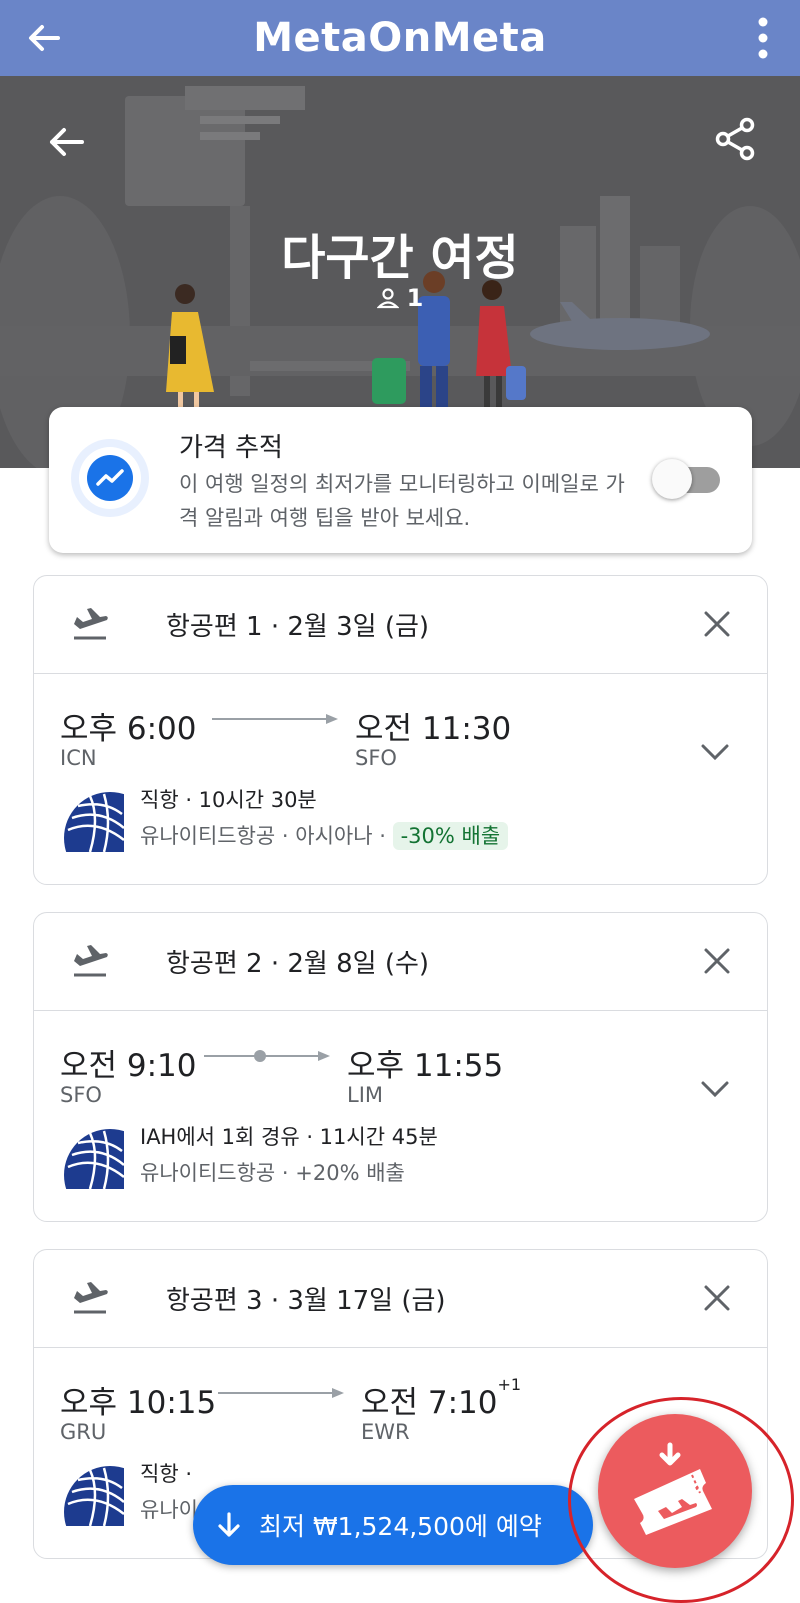 The height and width of the screenshot is (1603, 800). Describe the element at coordinates (128, 729) in the screenshot. I see `departure-time: 오후 6:00` at that location.